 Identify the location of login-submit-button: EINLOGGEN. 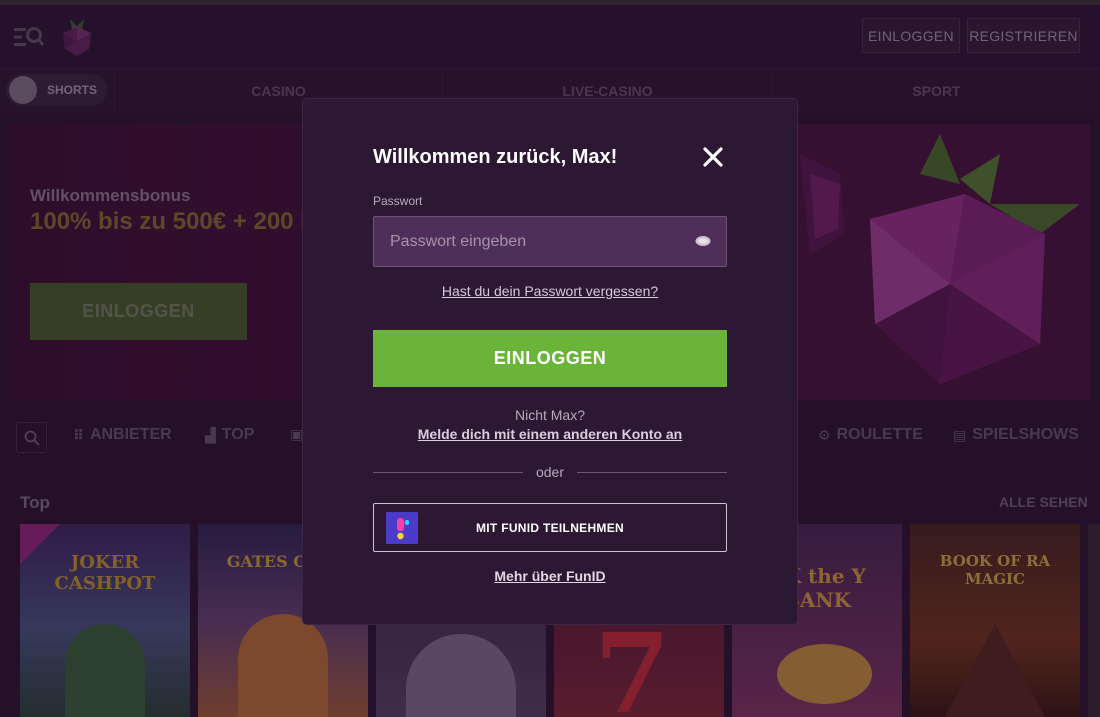
(550, 358).